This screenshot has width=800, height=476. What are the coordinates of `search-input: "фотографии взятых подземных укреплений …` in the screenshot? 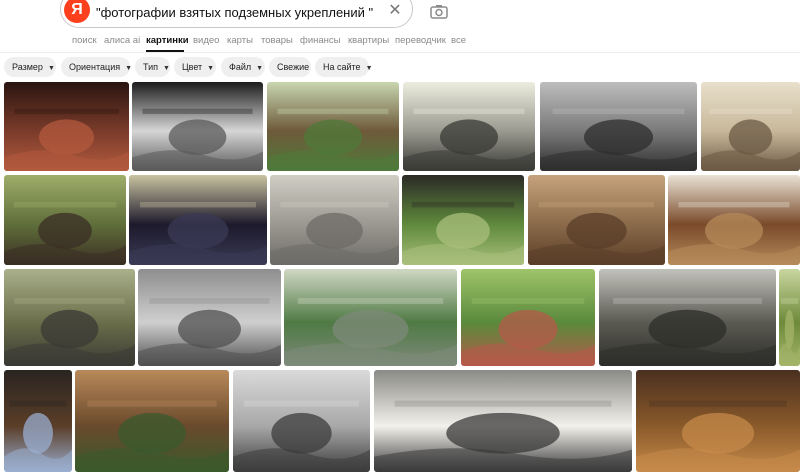 It's located at (234, 12).